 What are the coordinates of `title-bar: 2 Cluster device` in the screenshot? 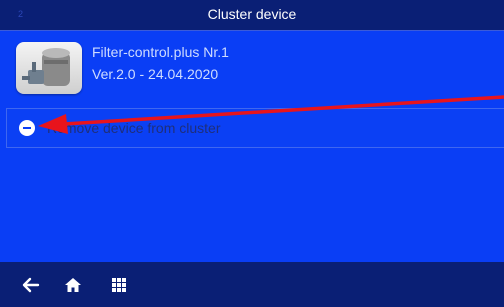 It's located at (252, 15).